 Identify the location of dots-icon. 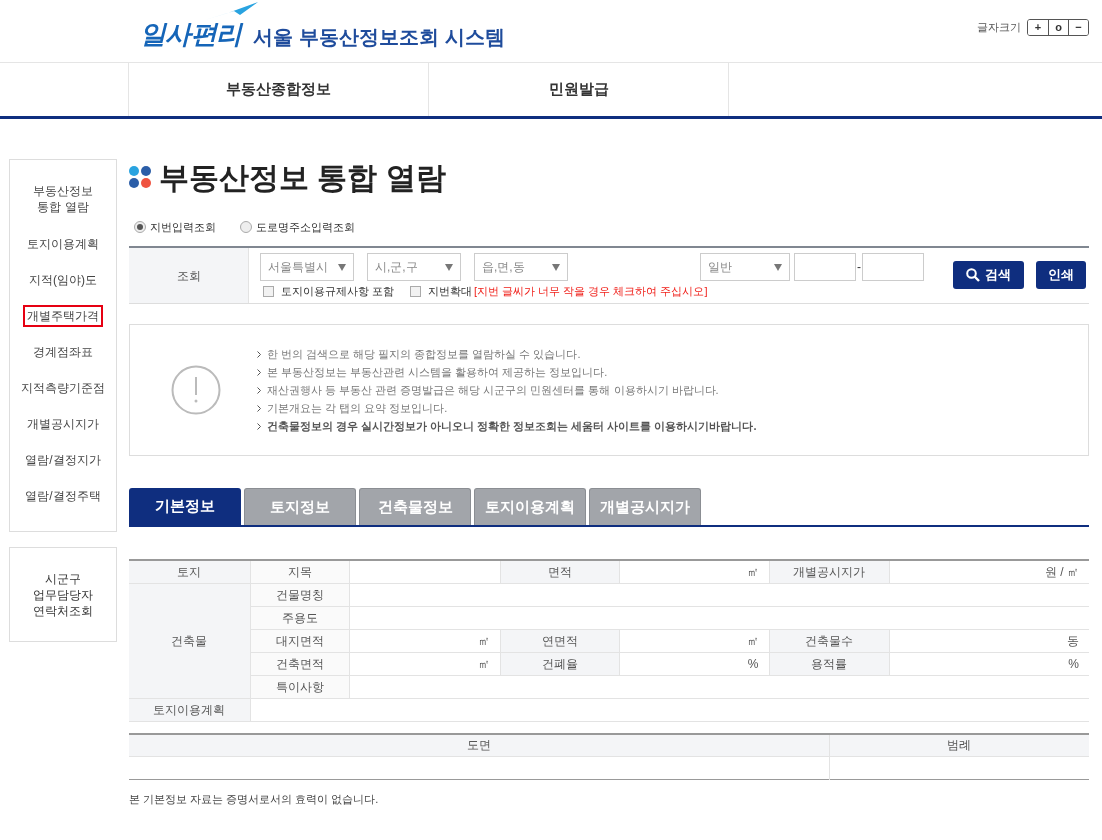
(140, 177).